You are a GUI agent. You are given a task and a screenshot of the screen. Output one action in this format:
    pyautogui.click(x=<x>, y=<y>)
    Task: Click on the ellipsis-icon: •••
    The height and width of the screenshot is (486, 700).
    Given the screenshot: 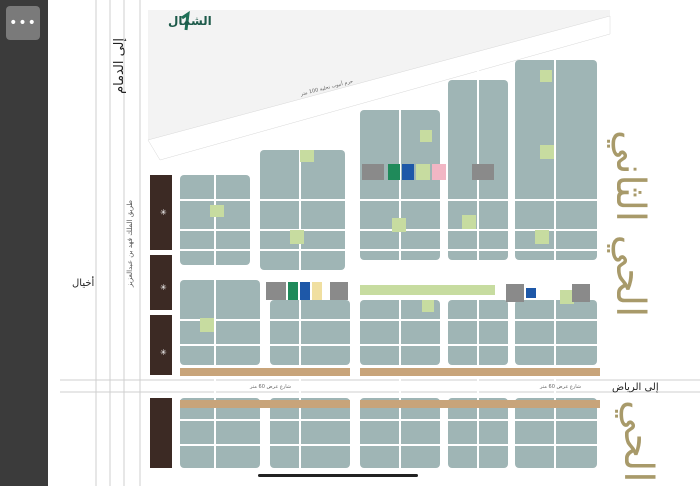 What is the action you would take?
    pyautogui.click(x=23, y=23)
    